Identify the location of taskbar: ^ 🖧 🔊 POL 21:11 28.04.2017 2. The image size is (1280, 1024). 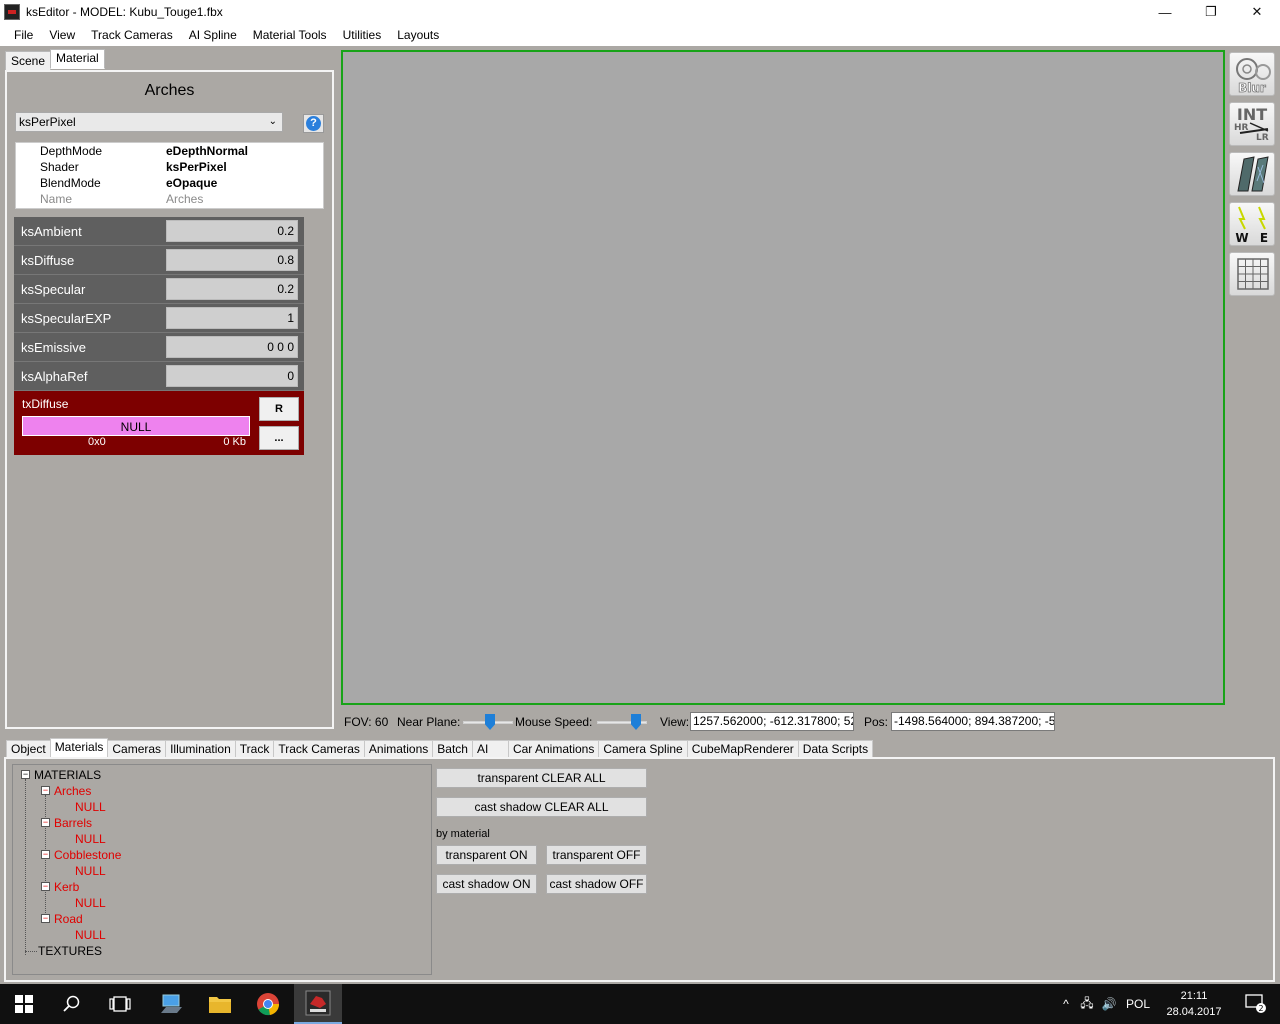
(640, 1004).